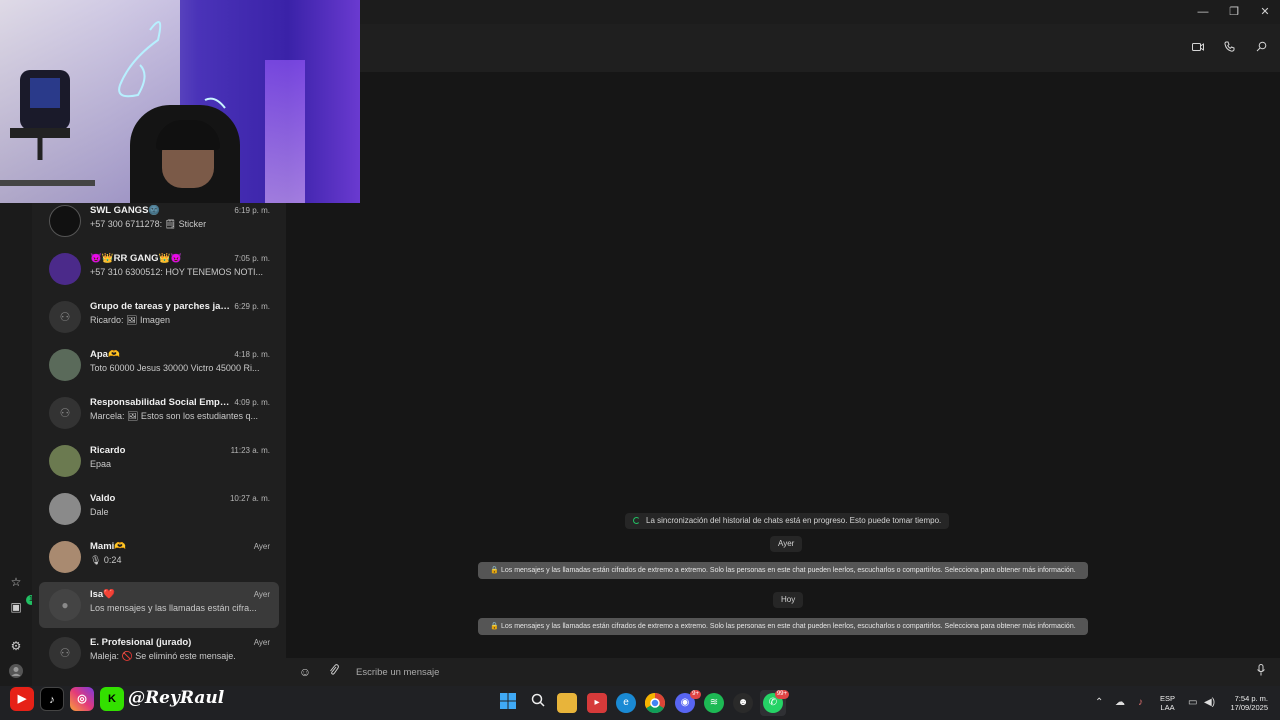 This screenshot has height=720, width=1280. Describe the element at coordinates (22, 699) in the screenshot. I see `youtube-icon: ▶` at that location.